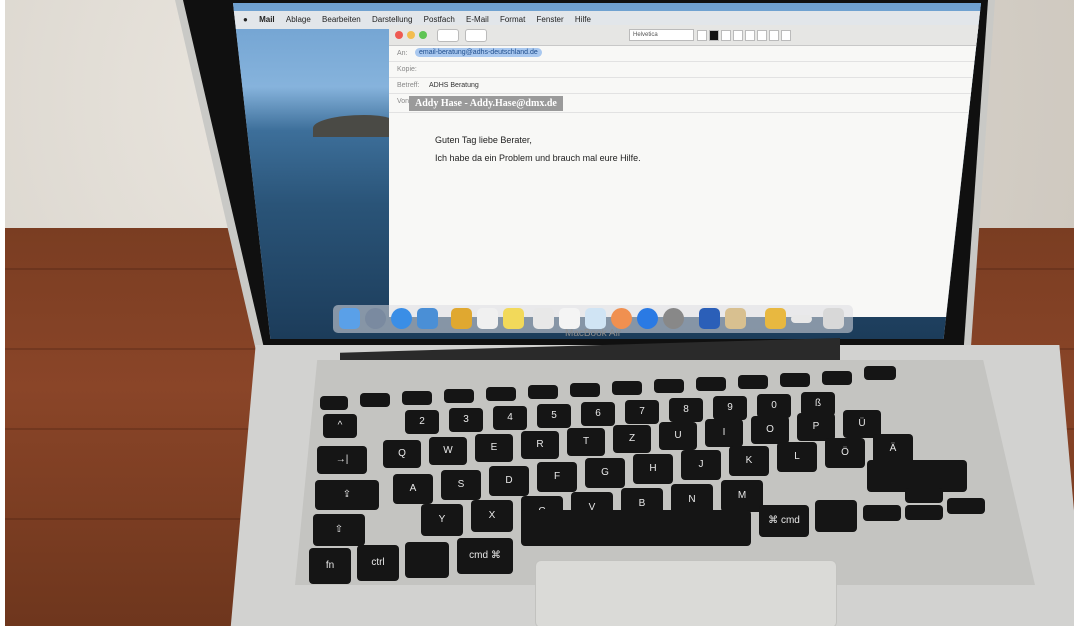  What do you see at coordinates (711, 384) in the screenshot?
I see `key-f9` at bounding box center [711, 384].